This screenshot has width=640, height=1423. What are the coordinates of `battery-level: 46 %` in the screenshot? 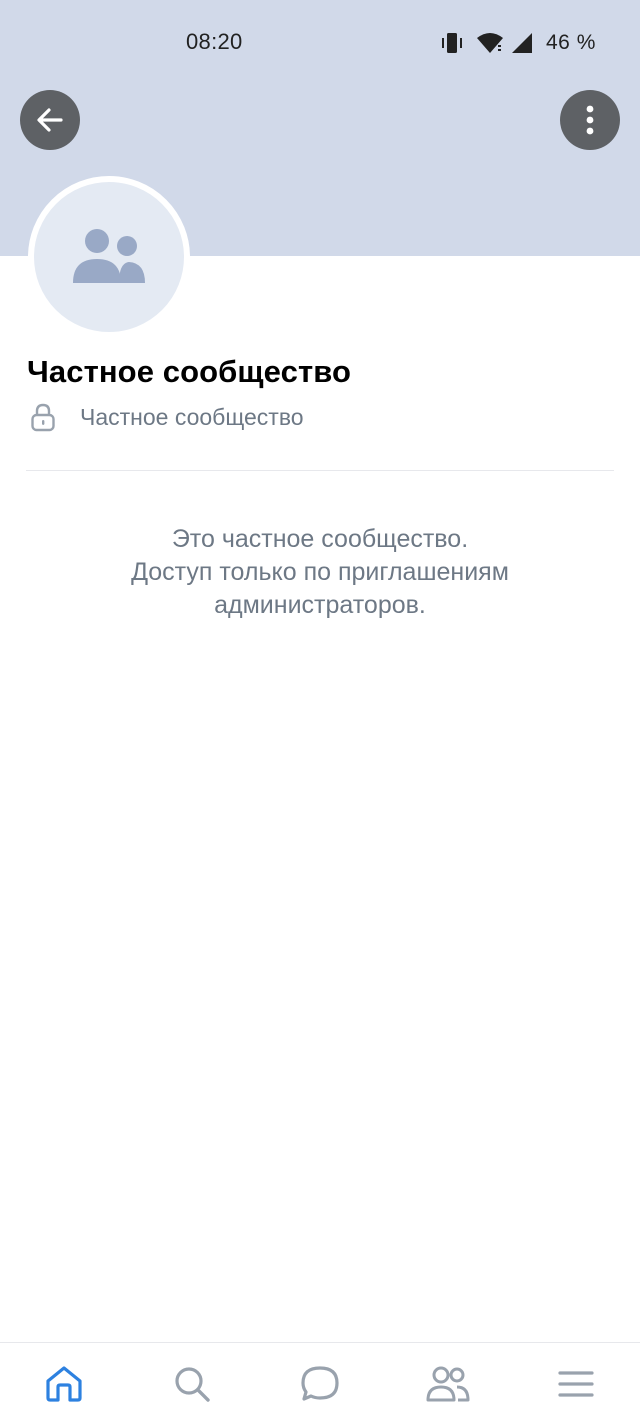 It's located at (571, 42).